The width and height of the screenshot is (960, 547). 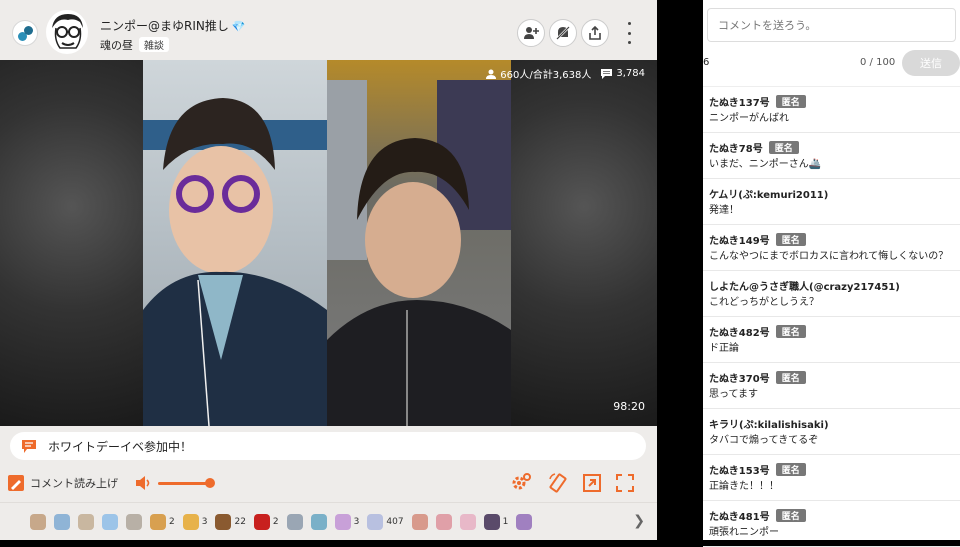 I want to click on comment-count: 3,784, so click(x=623, y=73).